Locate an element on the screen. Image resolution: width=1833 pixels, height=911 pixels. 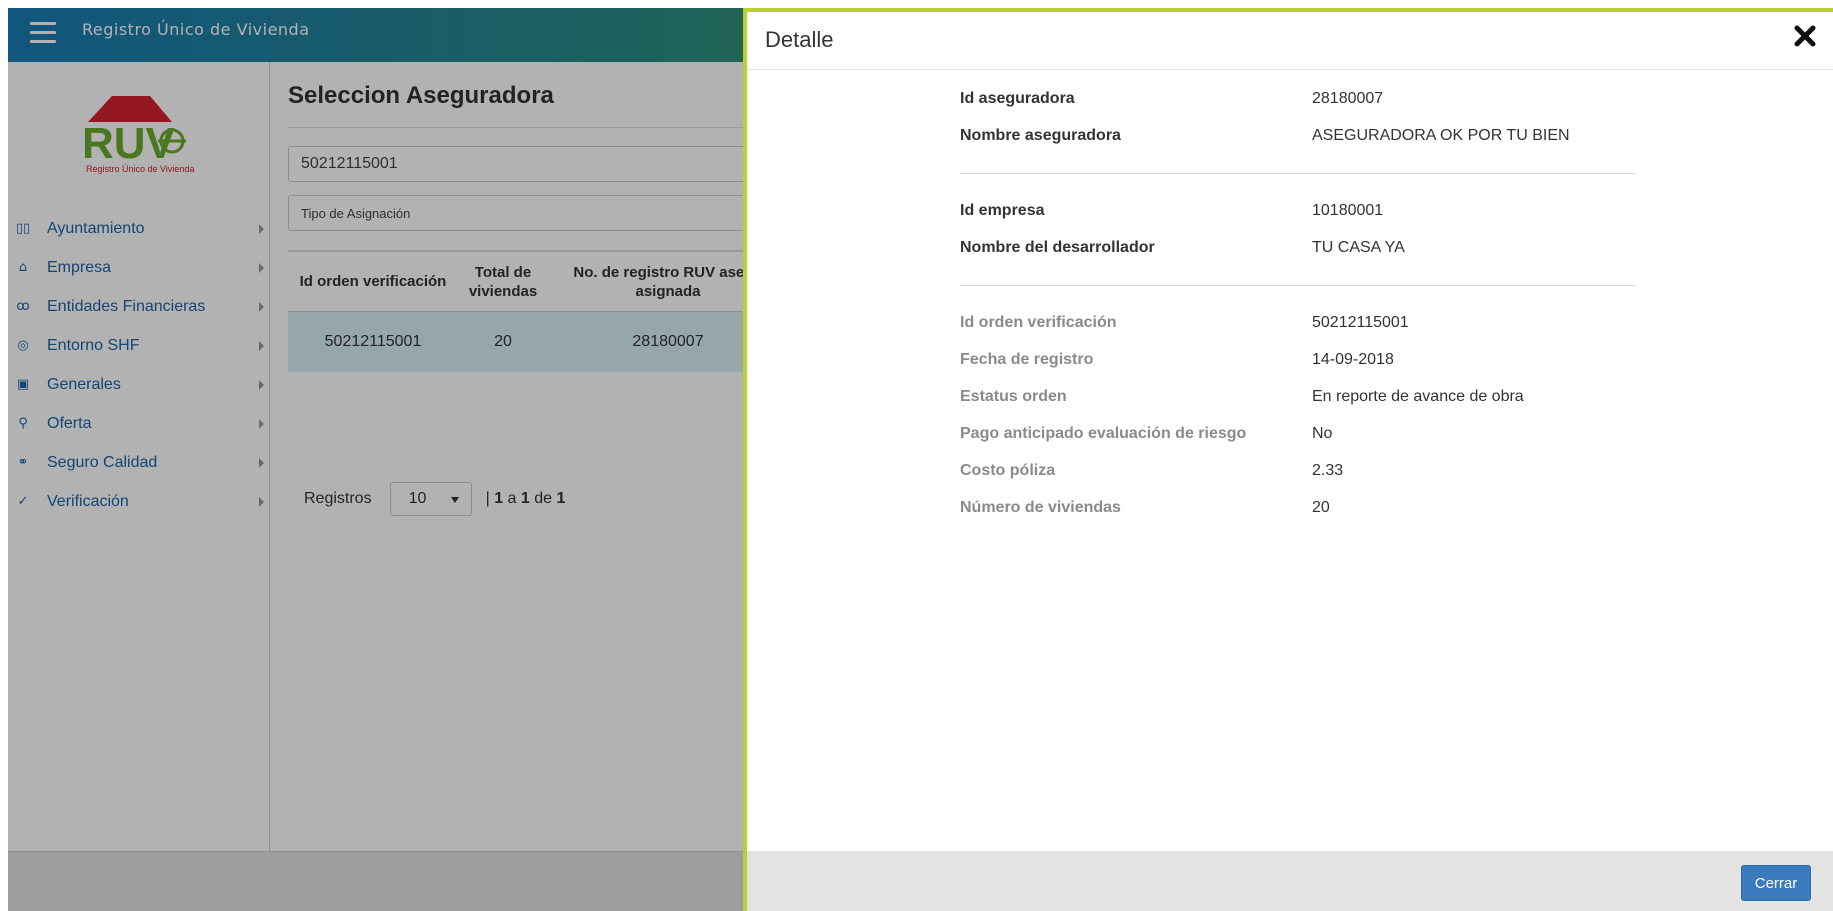
detail-row-nombre-desarrollador: Nombre del desarrollador TU CASA YA is located at coordinates (1182, 249).